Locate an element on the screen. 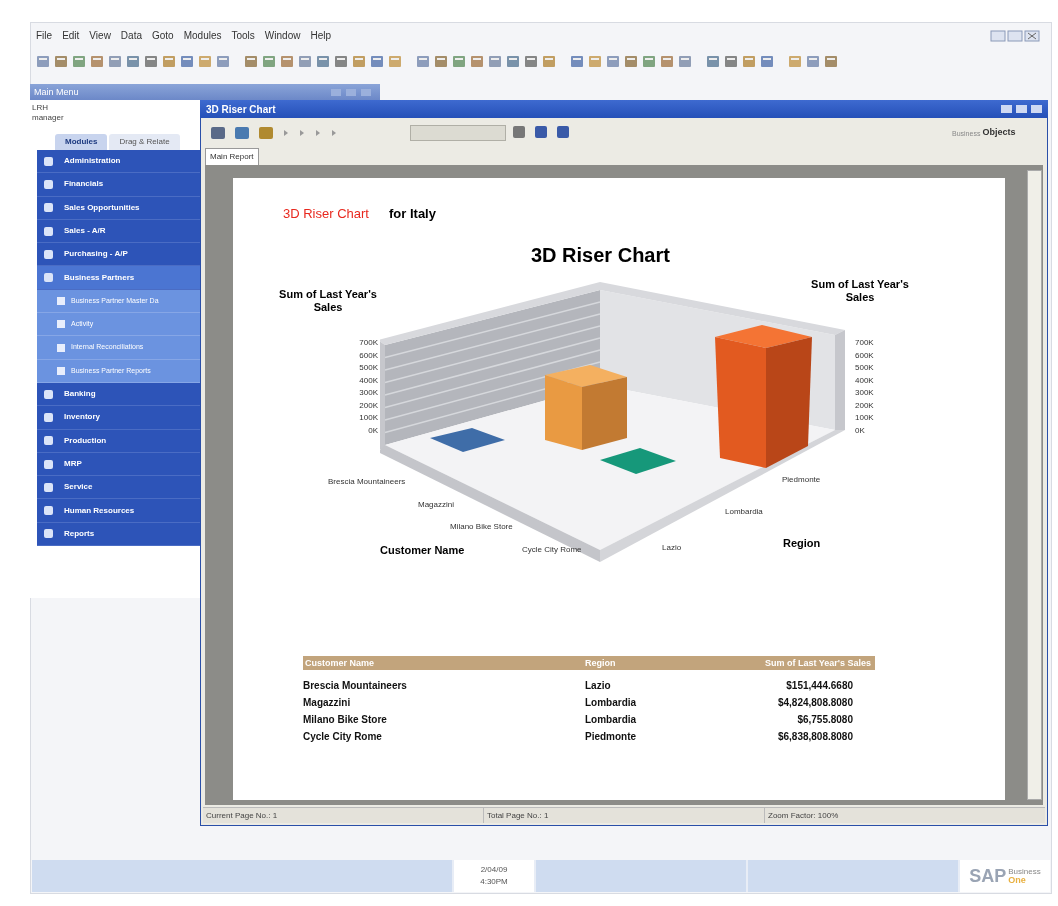 This screenshot has height=906, width=1058. column-header: Customer Name is located at coordinates (340, 663).